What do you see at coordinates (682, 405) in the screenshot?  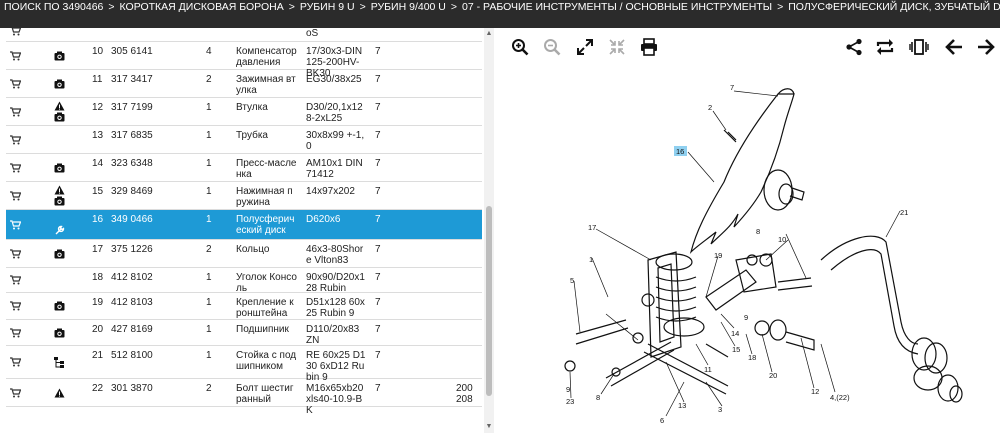 I see `callout: 13` at bounding box center [682, 405].